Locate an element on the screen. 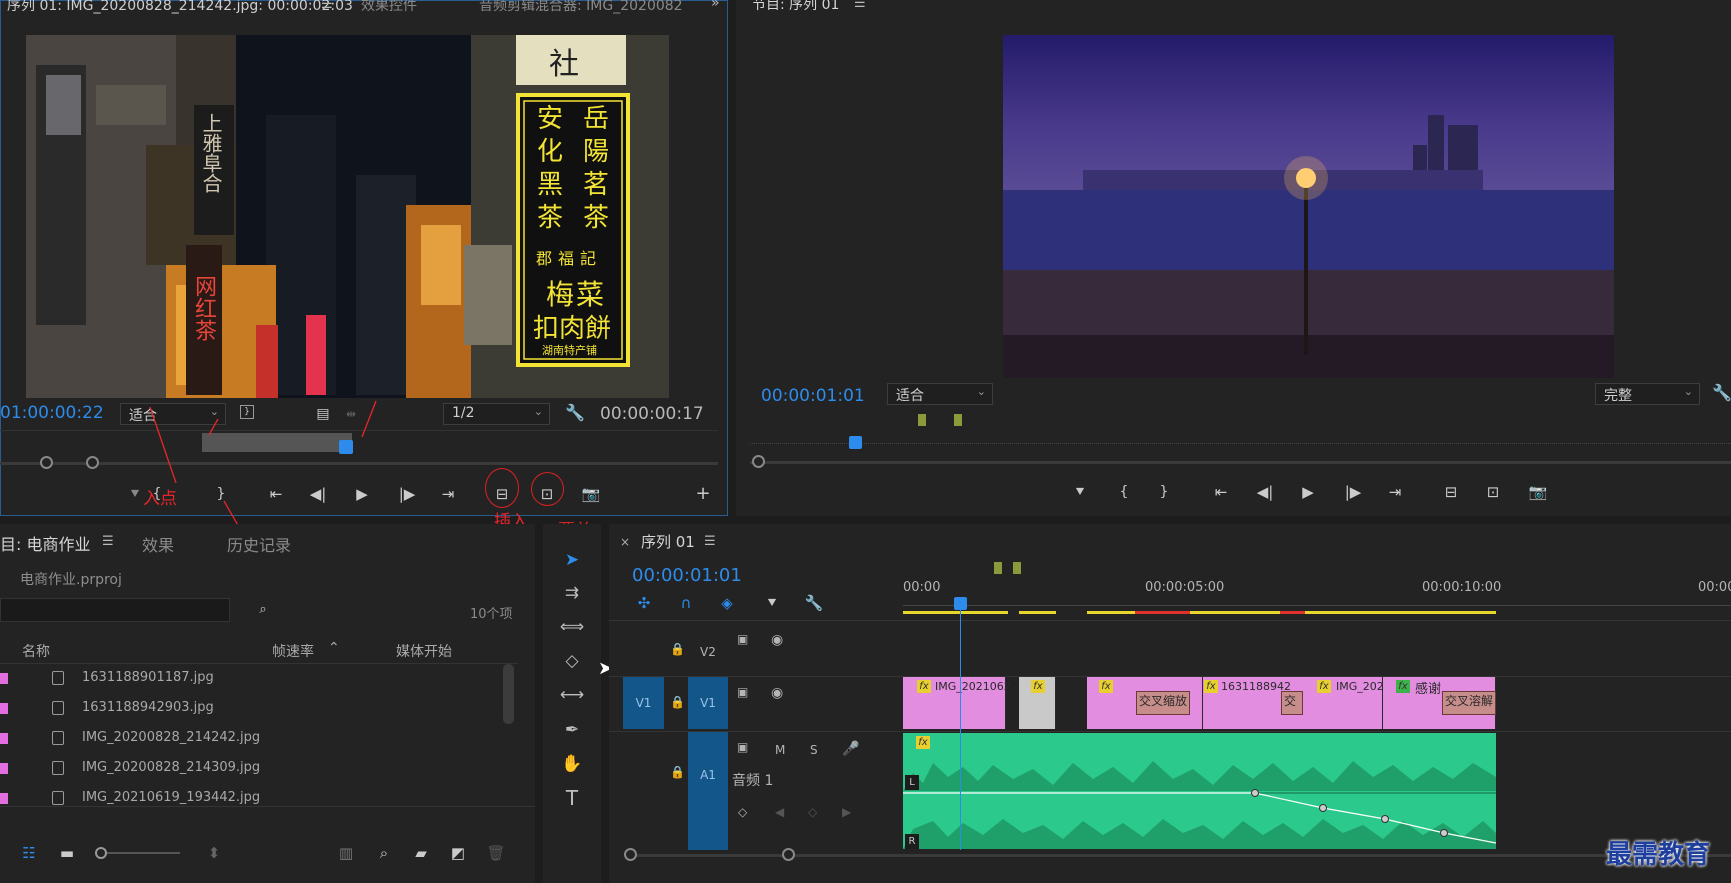 This screenshot has height=883, width=1731. ripple-edit-tool-icon: ⟺ is located at coordinates (572, 627).